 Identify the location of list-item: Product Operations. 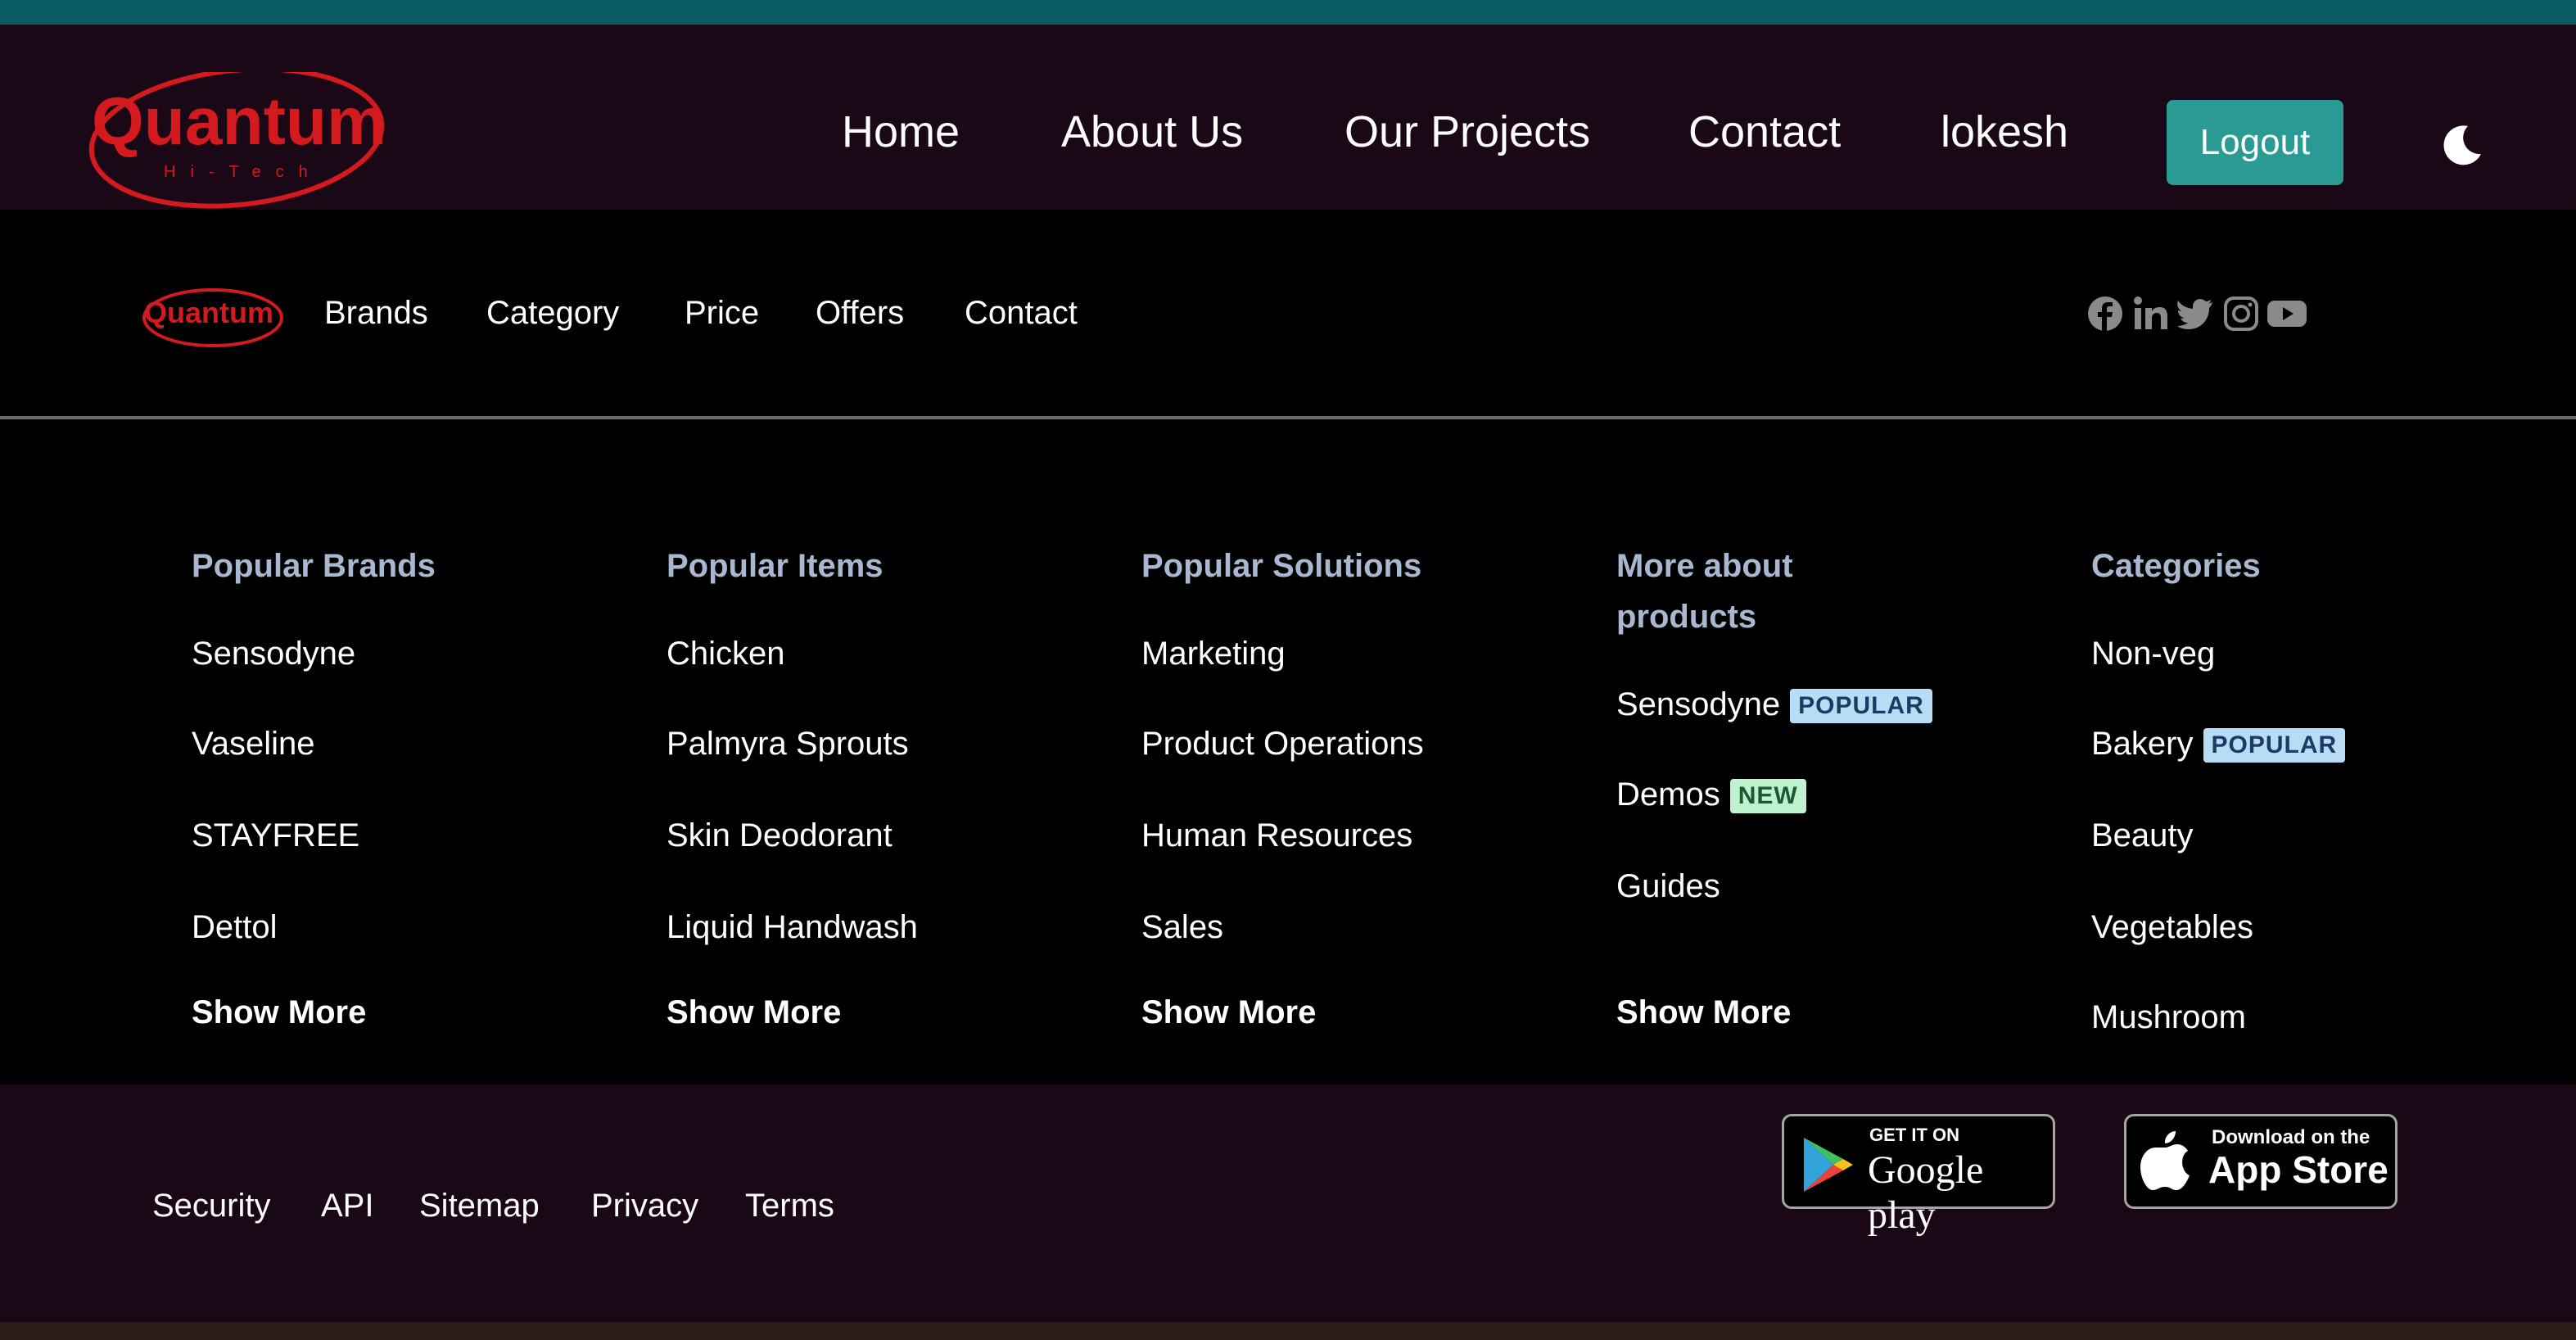
(1282, 744).